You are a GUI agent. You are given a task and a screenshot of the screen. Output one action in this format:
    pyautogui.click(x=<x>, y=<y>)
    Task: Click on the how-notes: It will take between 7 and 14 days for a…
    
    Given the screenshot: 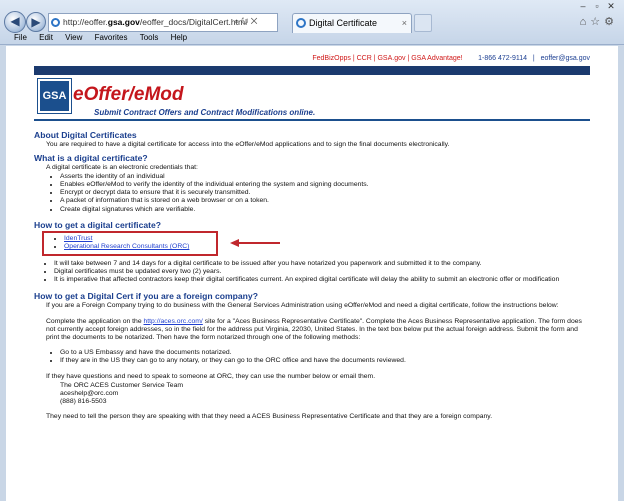 What is the action you would take?
    pyautogui.click(x=322, y=272)
    